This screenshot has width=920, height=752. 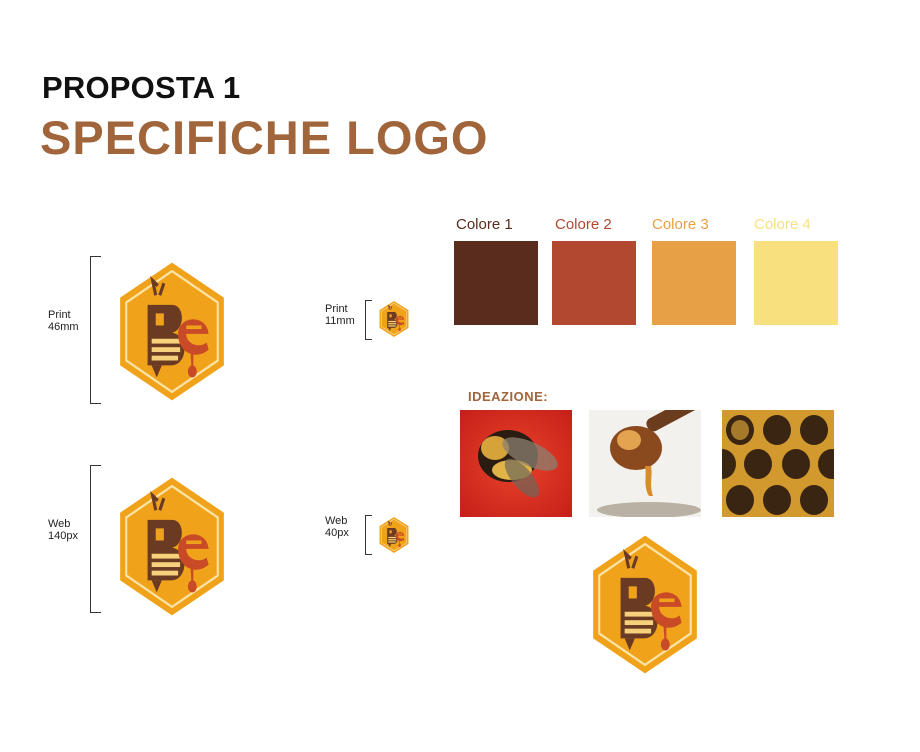 I want to click on color-3-label: Colore 3, so click(x=680, y=224).